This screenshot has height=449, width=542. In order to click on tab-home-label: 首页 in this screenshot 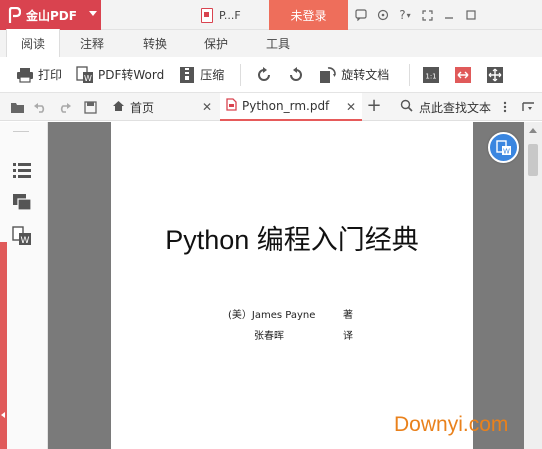, I will do `click(142, 107)`.